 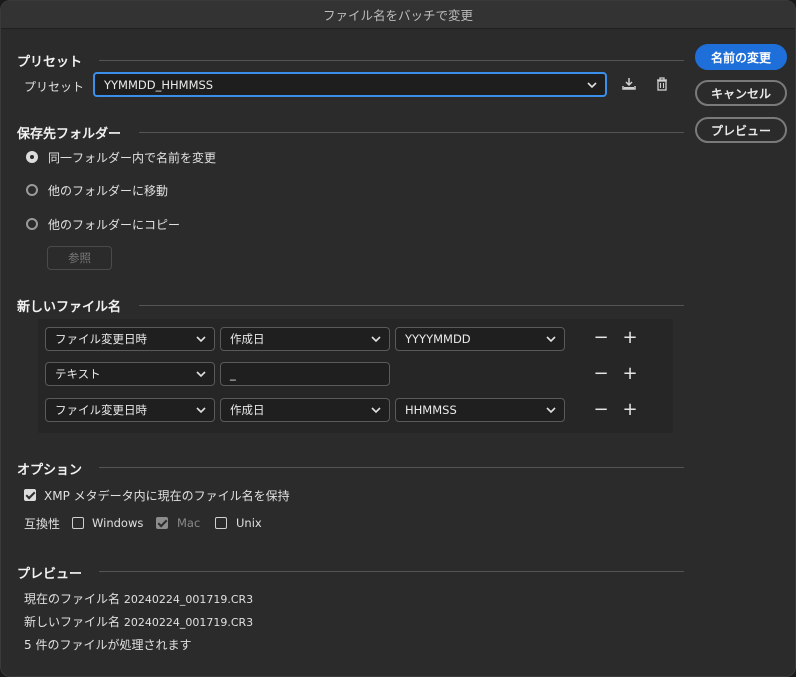 What do you see at coordinates (630, 410) in the screenshot?
I see `row3-add-button: +` at bounding box center [630, 410].